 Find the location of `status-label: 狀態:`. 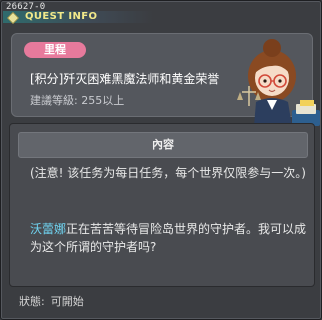

status-label: 狀態: is located at coordinates (32, 301).